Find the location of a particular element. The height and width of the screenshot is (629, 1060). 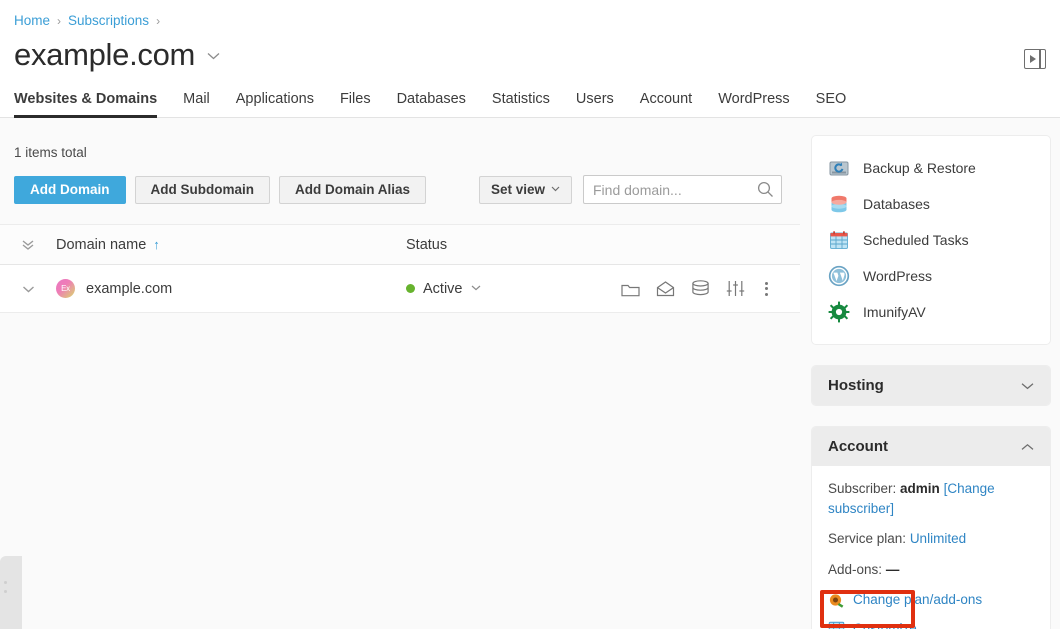

sidebar-item-label: WordPress is located at coordinates (897, 276).